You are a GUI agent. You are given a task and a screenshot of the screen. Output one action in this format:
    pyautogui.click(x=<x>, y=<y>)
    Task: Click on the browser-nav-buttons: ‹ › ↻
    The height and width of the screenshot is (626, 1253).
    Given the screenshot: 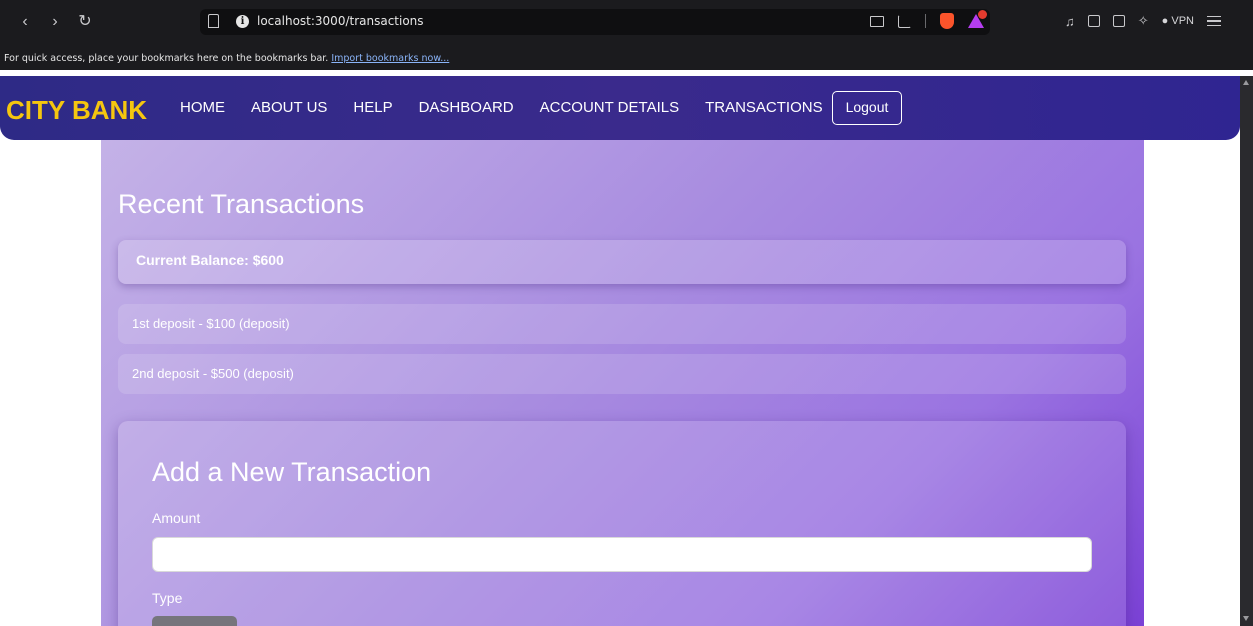 What is the action you would take?
    pyautogui.click(x=55, y=22)
    